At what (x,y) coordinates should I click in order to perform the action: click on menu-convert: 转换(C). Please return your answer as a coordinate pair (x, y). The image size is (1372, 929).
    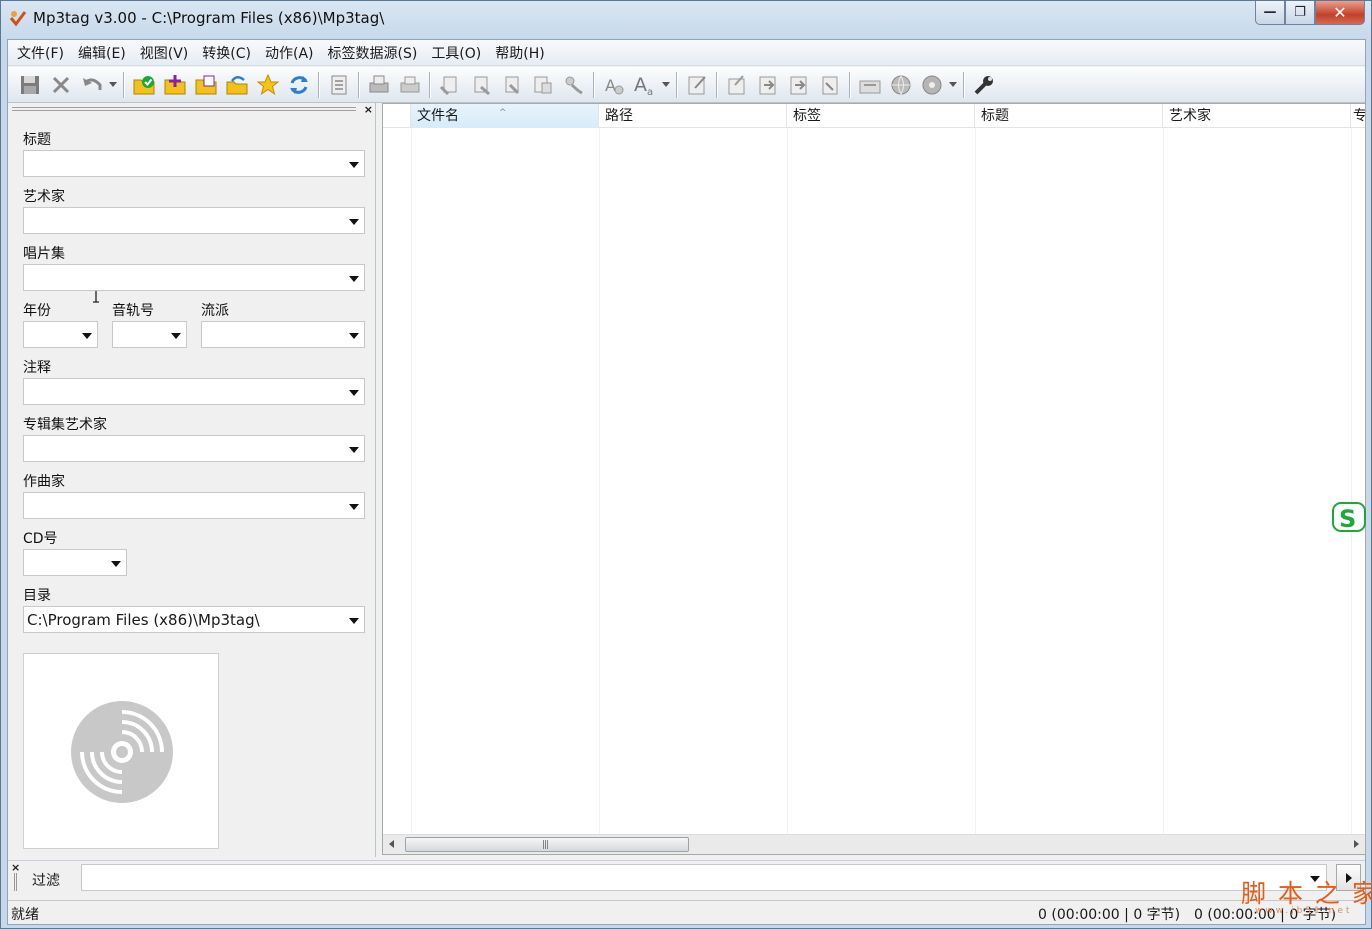
    Looking at the image, I should click on (226, 53).